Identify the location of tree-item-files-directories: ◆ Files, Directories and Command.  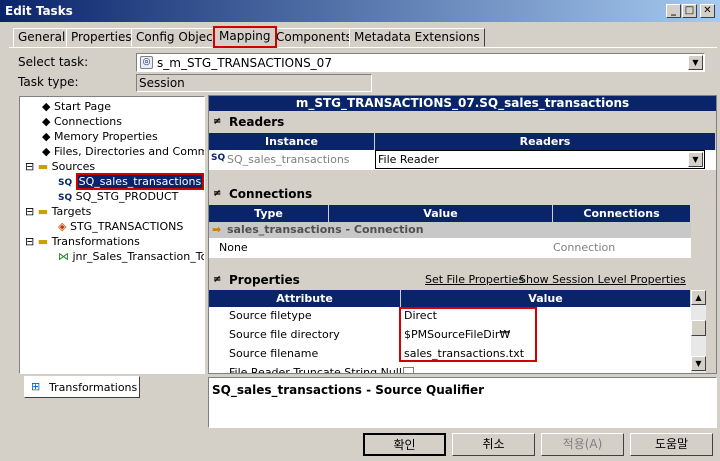
(123, 151).